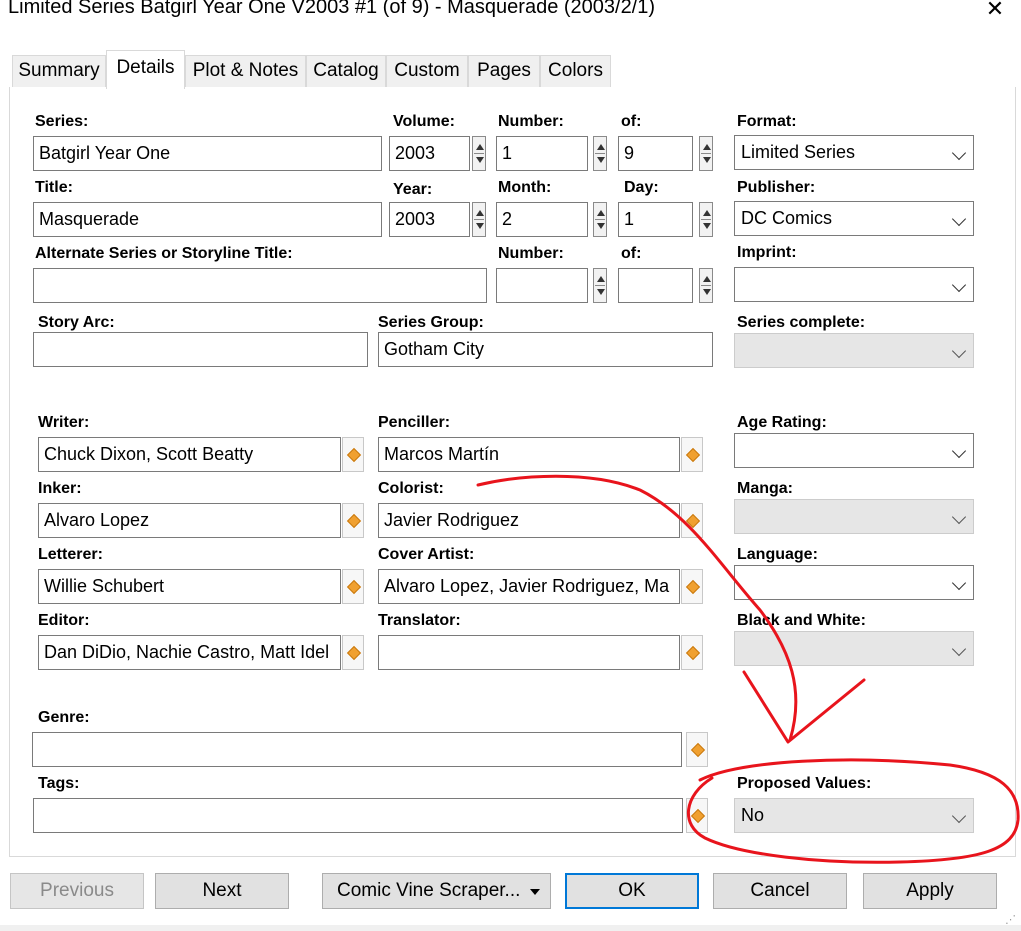 This screenshot has height=931, width=1021. What do you see at coordinates (145, 69) in the screenshot?
I see `tab-details: Details` at bounding box center [145, 69].